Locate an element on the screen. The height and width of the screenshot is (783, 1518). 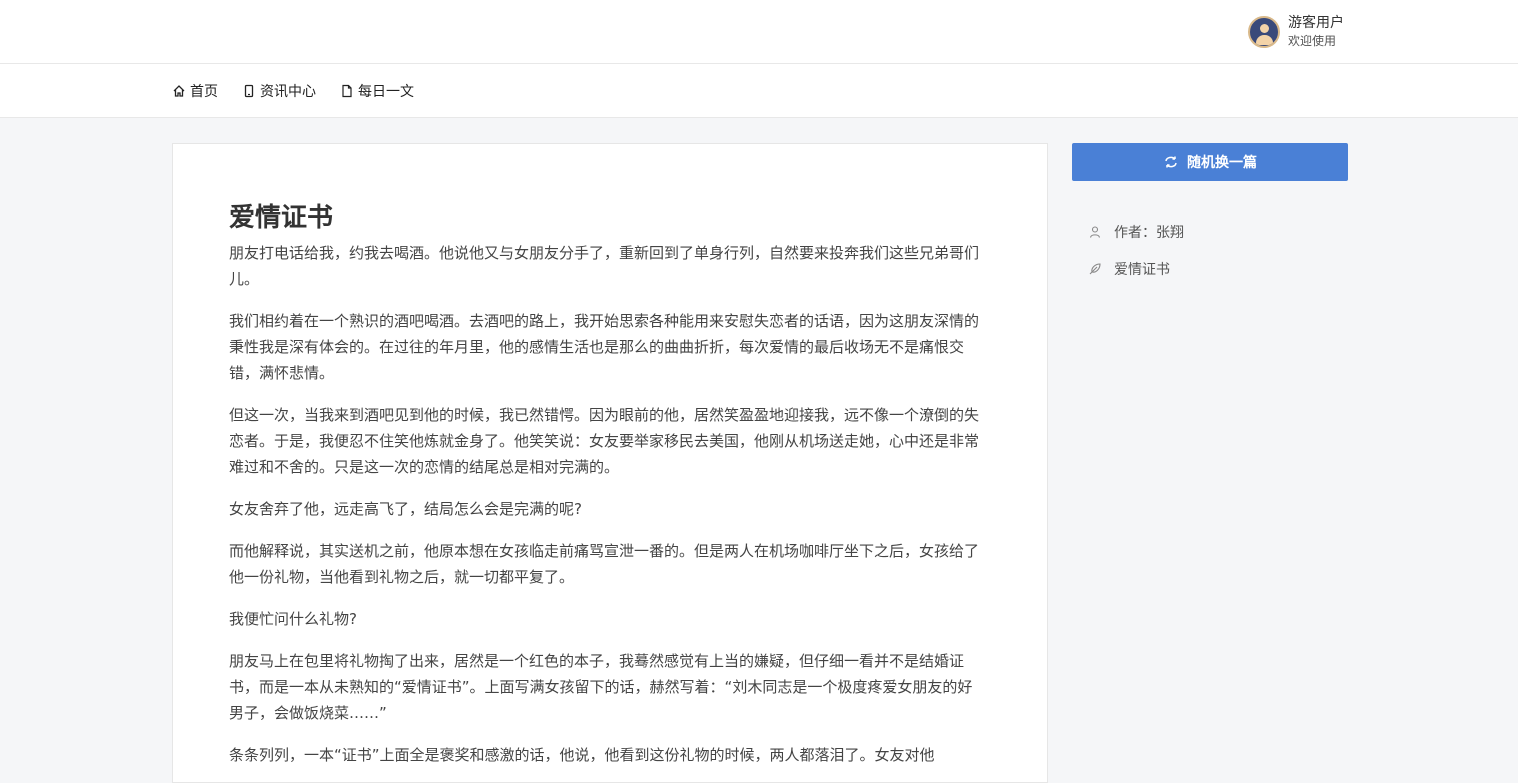
article-name-row: 爱情证书 is located at coordinates (1218, 268).